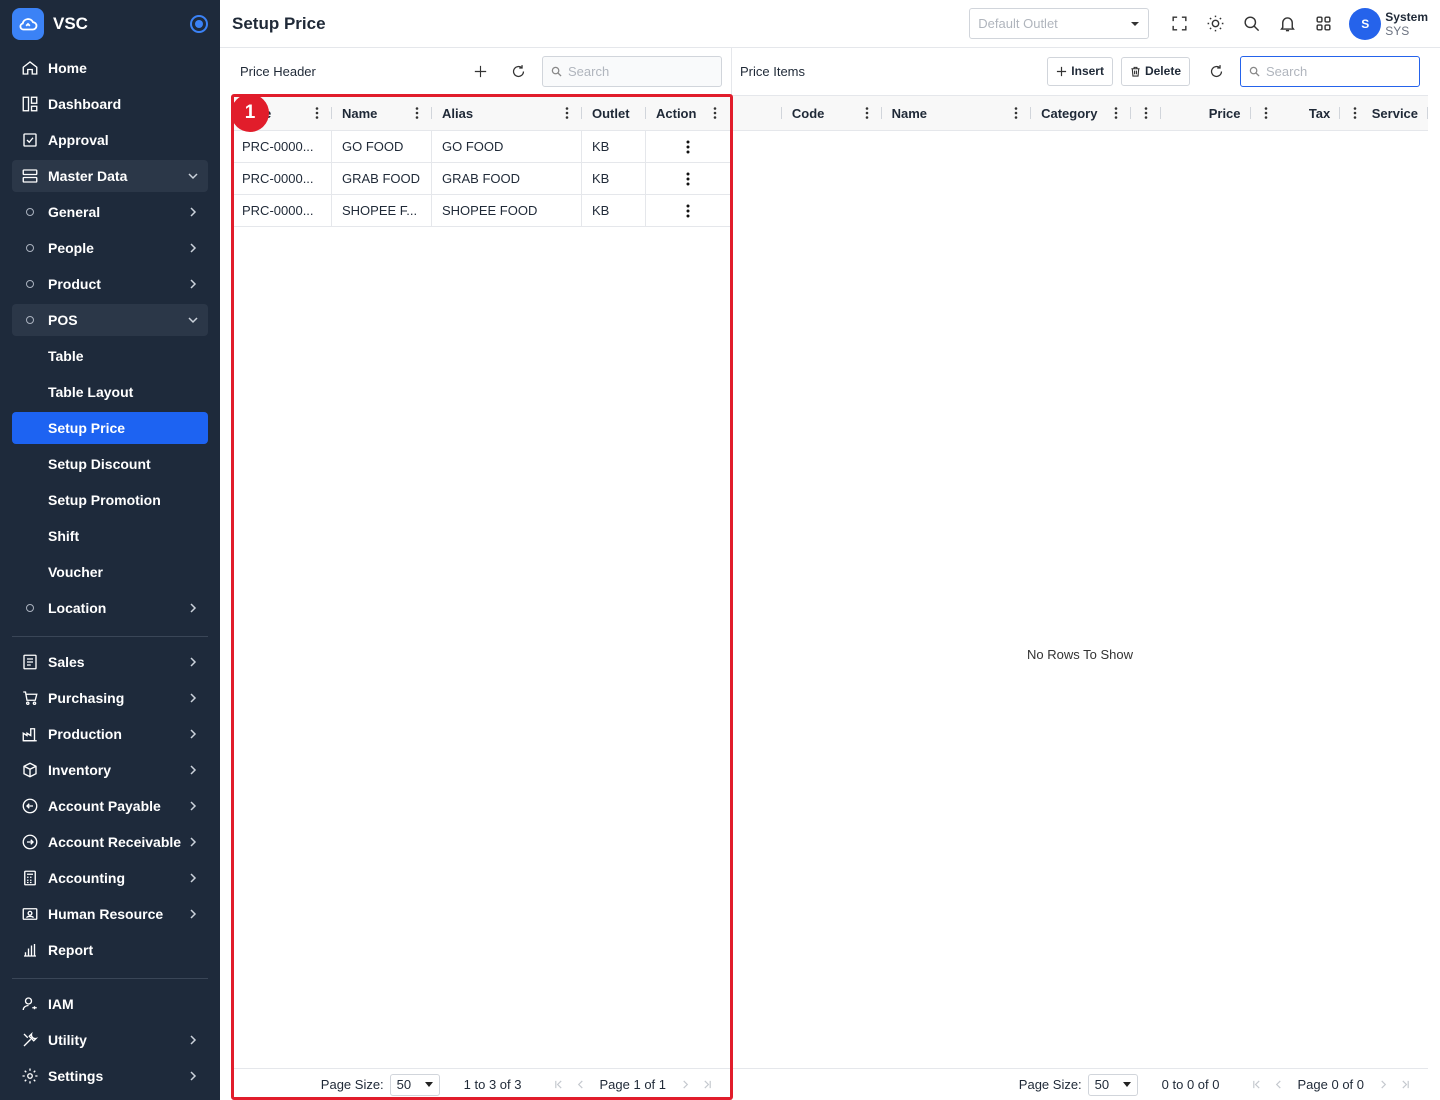  I want to click on column-header-price: Price, so click(1206, 113).